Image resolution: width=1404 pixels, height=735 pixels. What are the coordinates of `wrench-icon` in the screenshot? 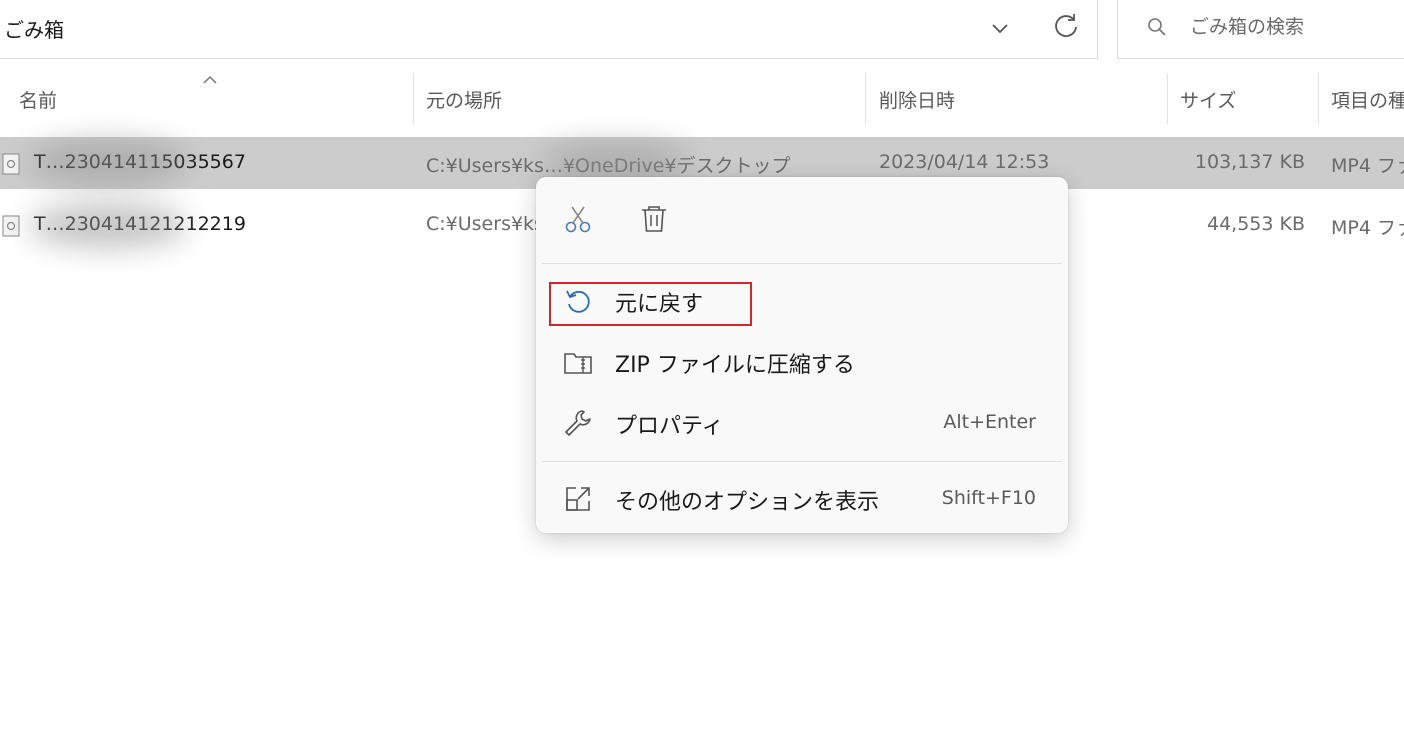 It's located at (578, 423).